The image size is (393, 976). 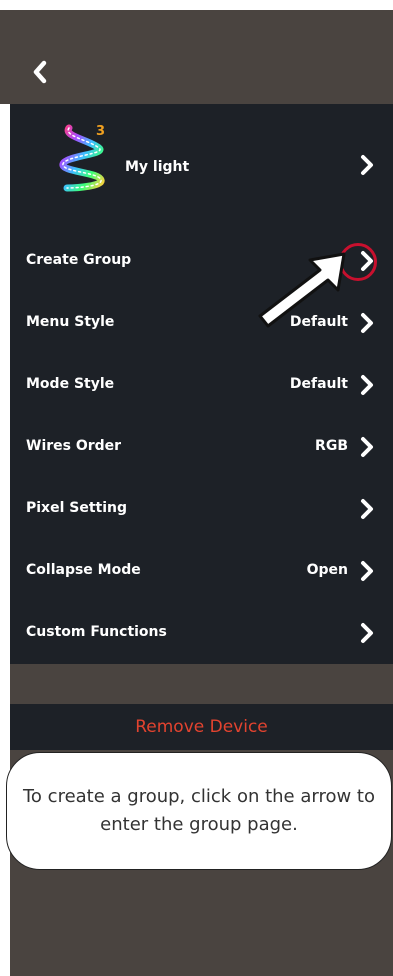 What do you see at coordinates (74, 446) in the screenshot?
I see `row-label: Wires Order` at bounding box center [74, 446].